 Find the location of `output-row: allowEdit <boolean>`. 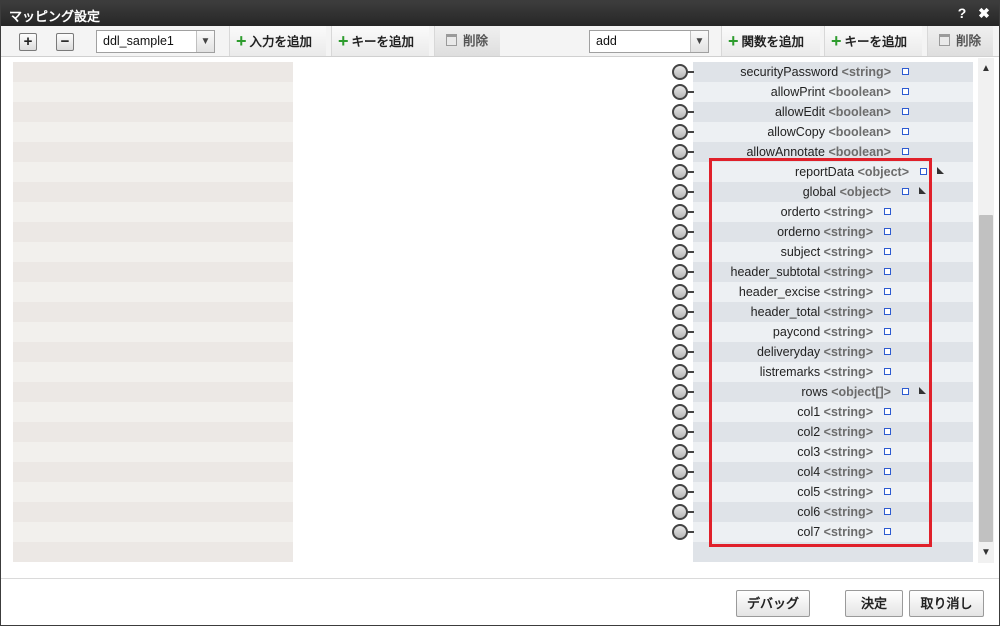

output-row: allowEdit <boolean> is located at coordinates (833, 112).